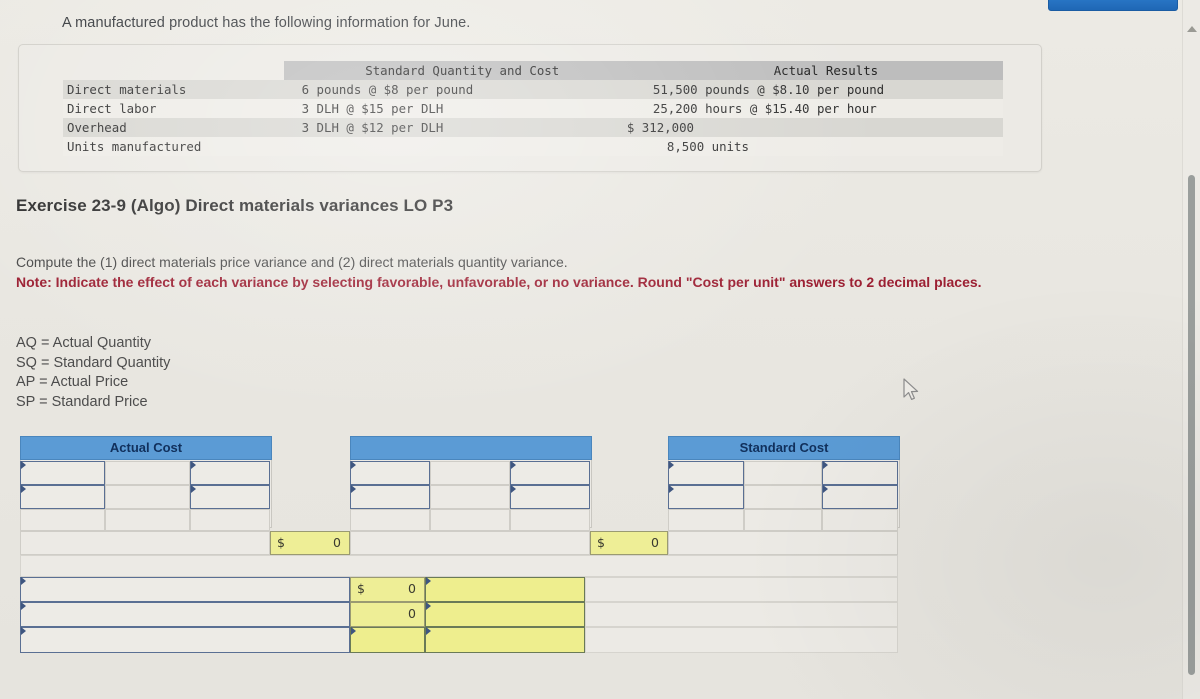 This screenshot has height=699, width=1200. Describe the element at coordinates (455, 146) in the screenshot. I see `info-row-standard` at that location.